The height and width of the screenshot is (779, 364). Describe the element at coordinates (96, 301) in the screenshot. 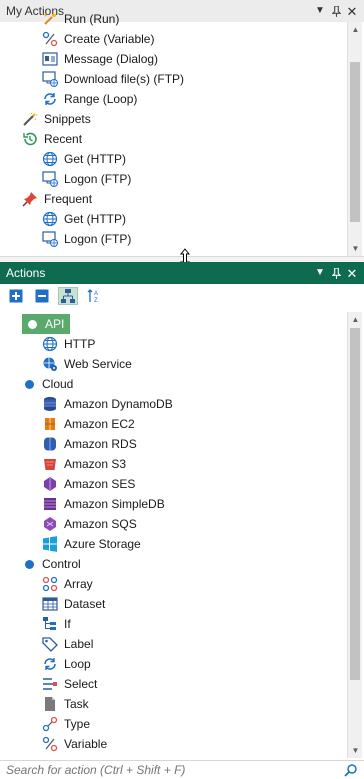

I see `svg-text: Z` at that location.